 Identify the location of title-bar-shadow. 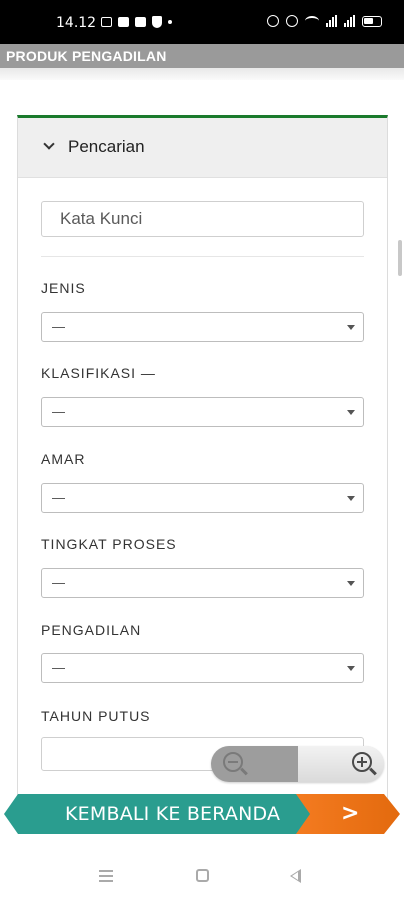
(202, 74).